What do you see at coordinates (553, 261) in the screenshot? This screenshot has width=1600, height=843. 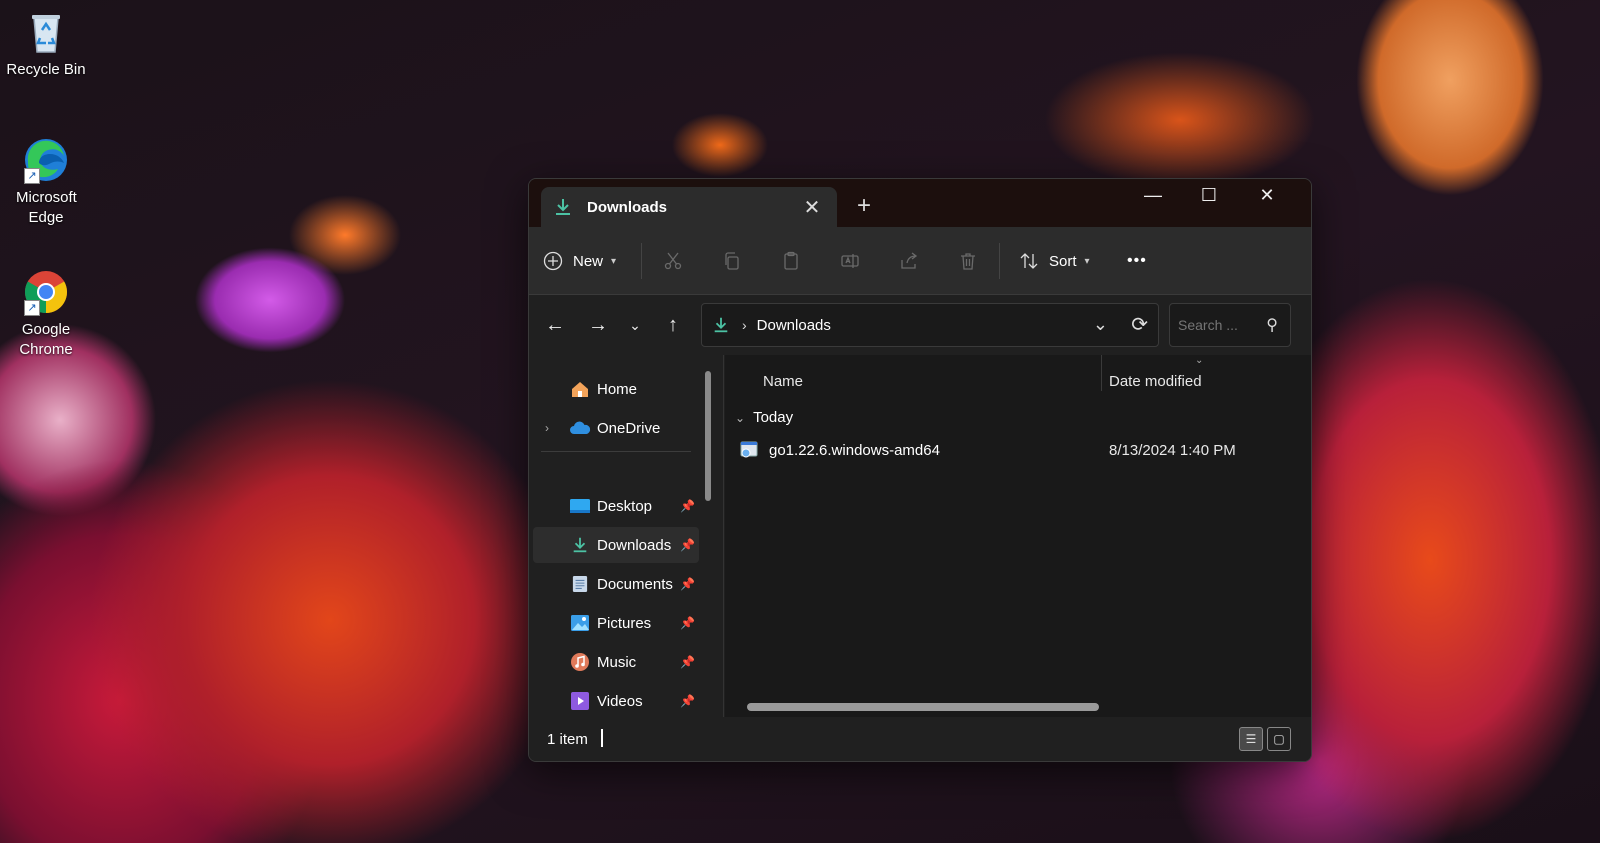 I see `plus-circle-icon` at bounding box center [553, 261].